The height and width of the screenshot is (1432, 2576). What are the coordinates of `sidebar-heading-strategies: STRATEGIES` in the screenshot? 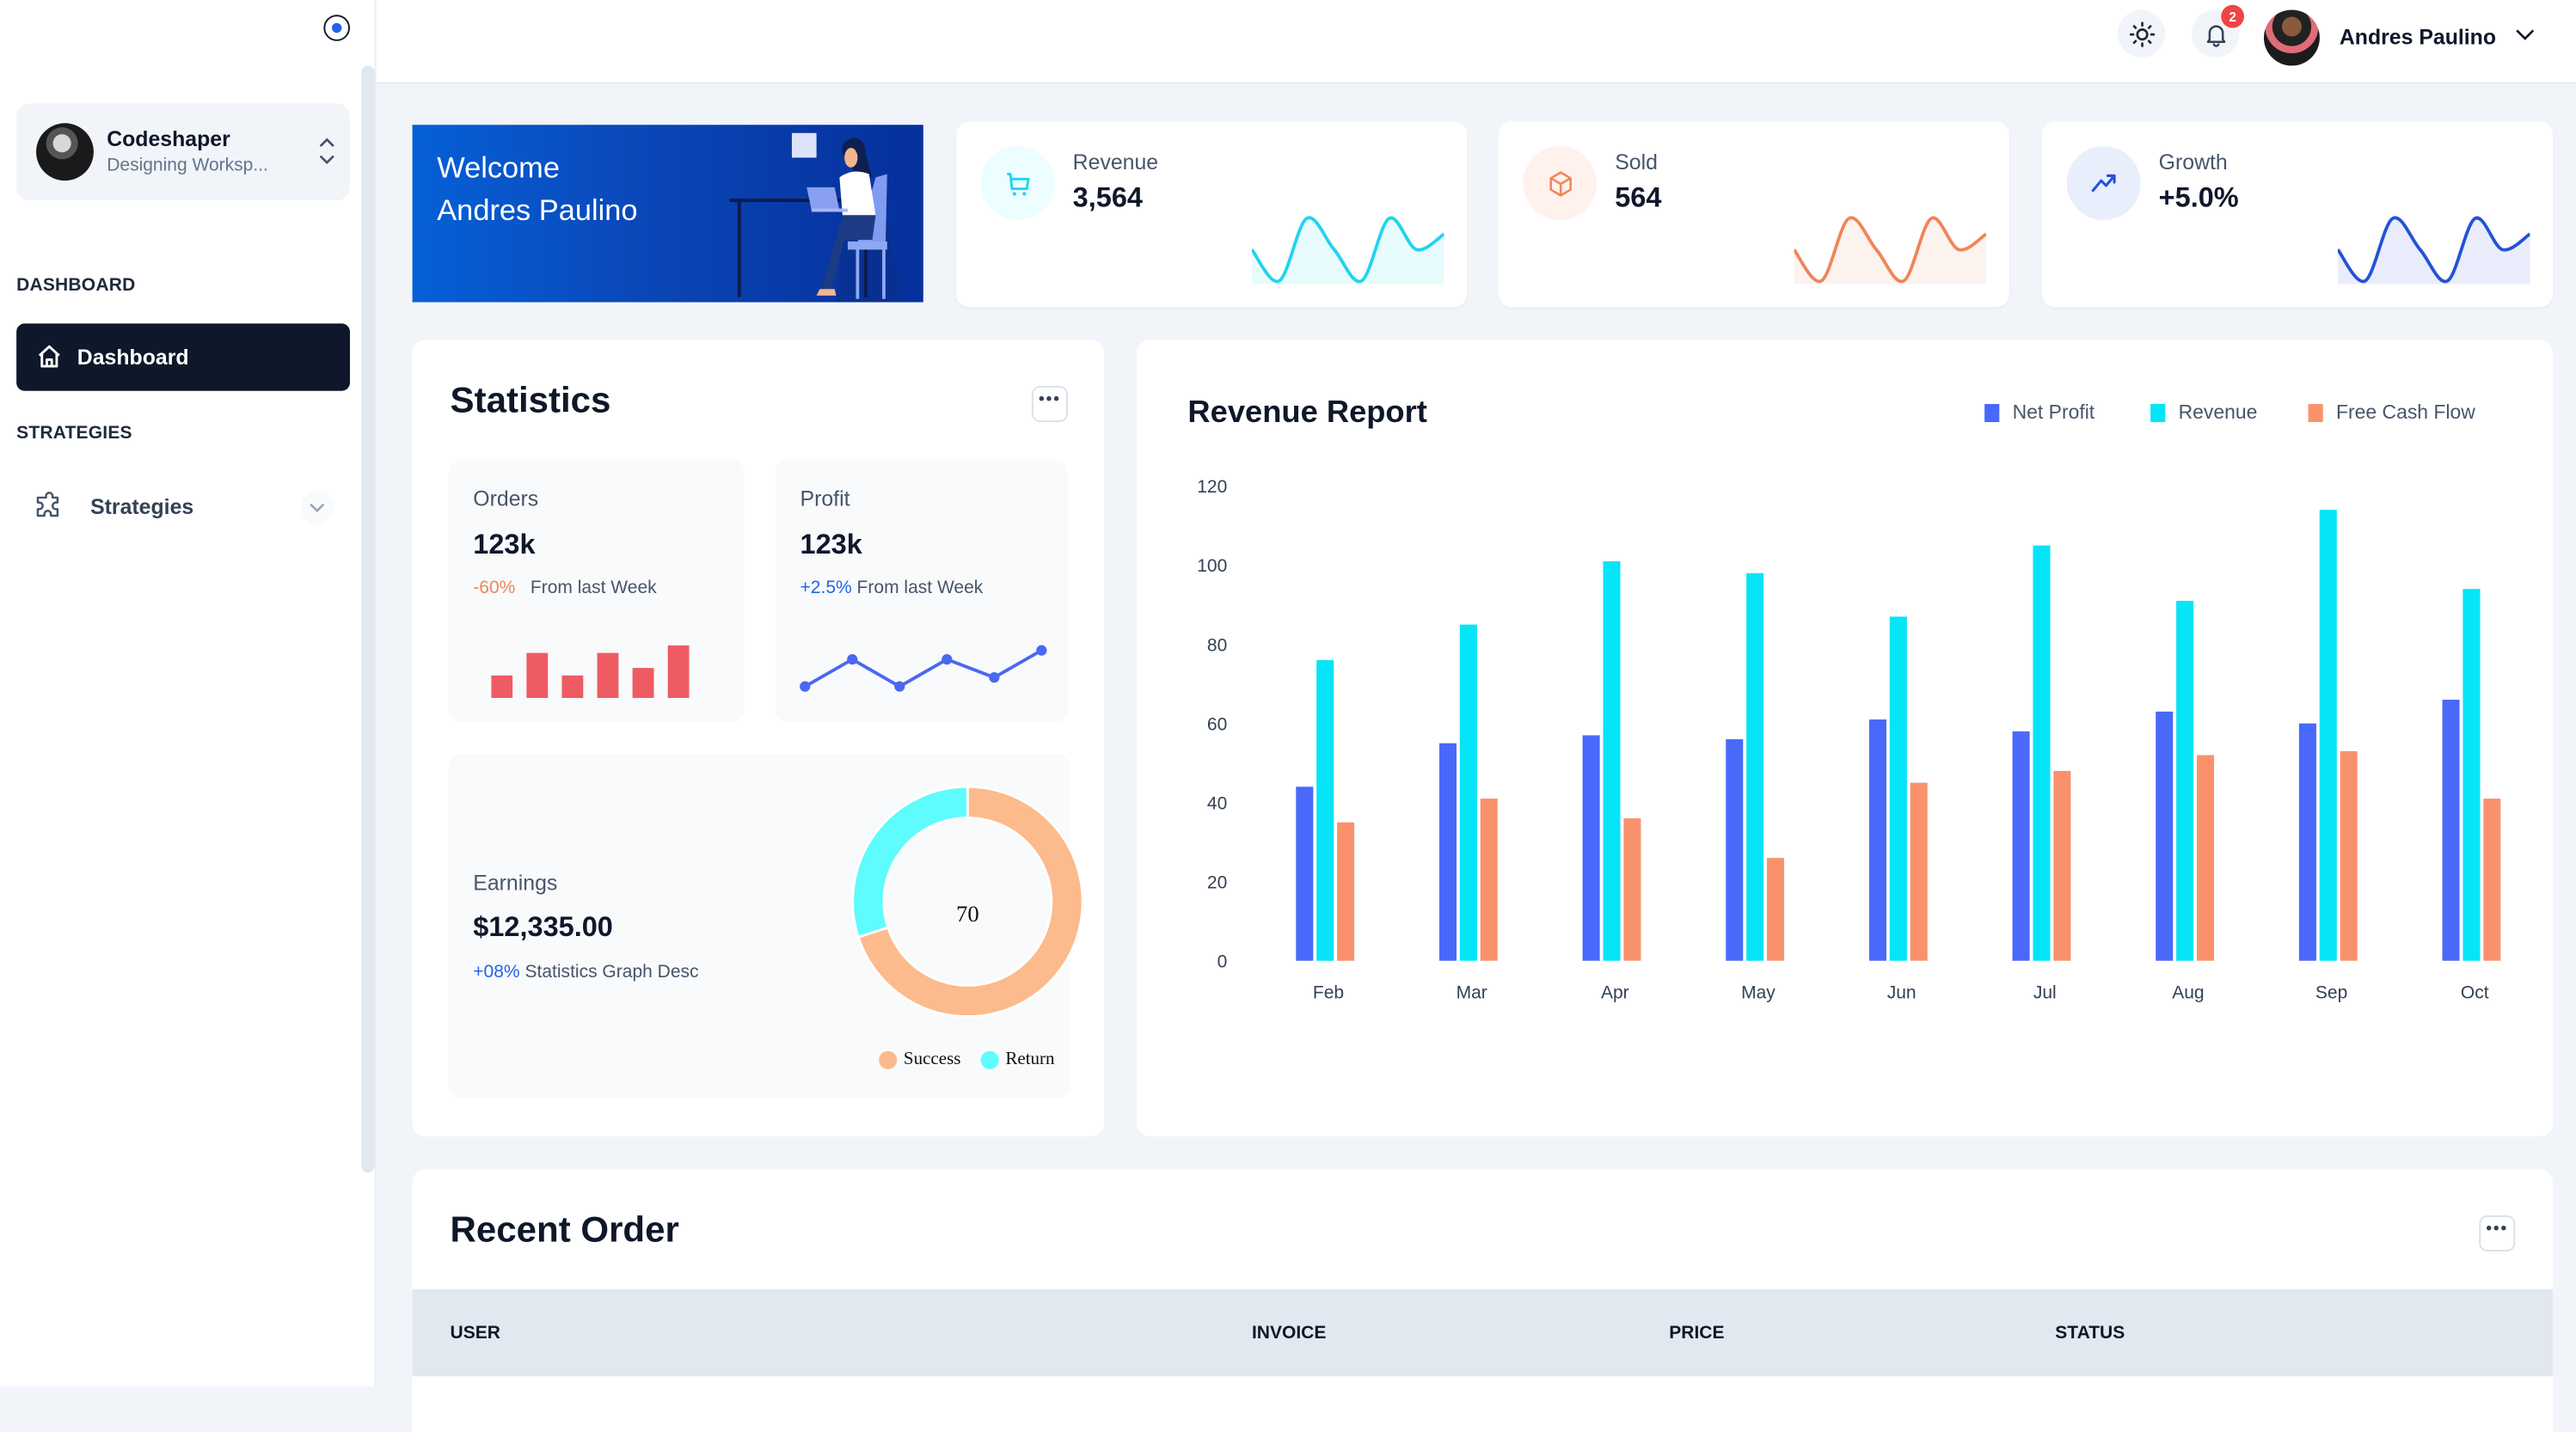 It's located at (74, 433).